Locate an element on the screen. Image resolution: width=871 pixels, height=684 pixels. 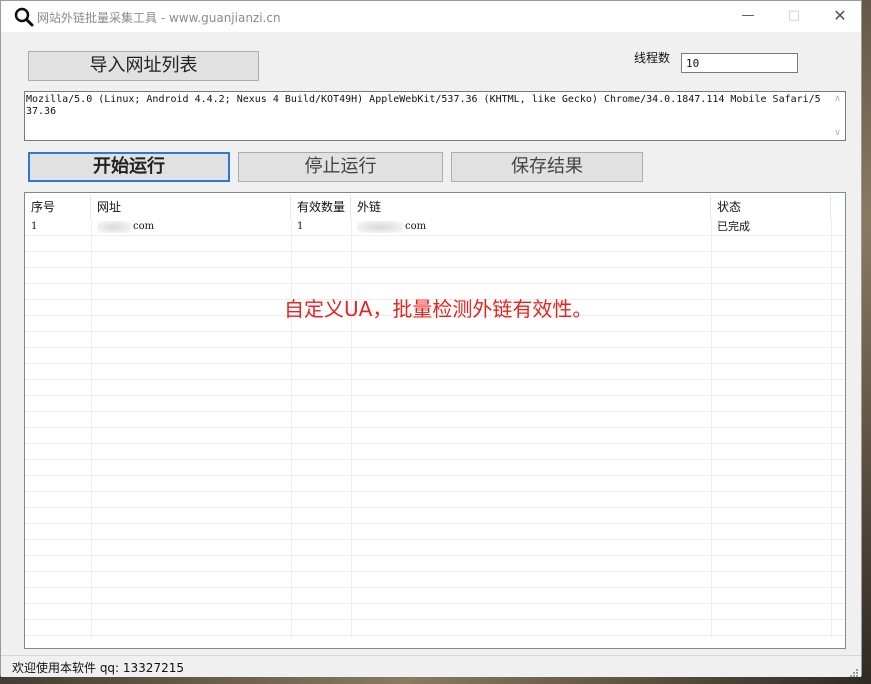
minimize-icon: — is located at coordinates (748, 15).